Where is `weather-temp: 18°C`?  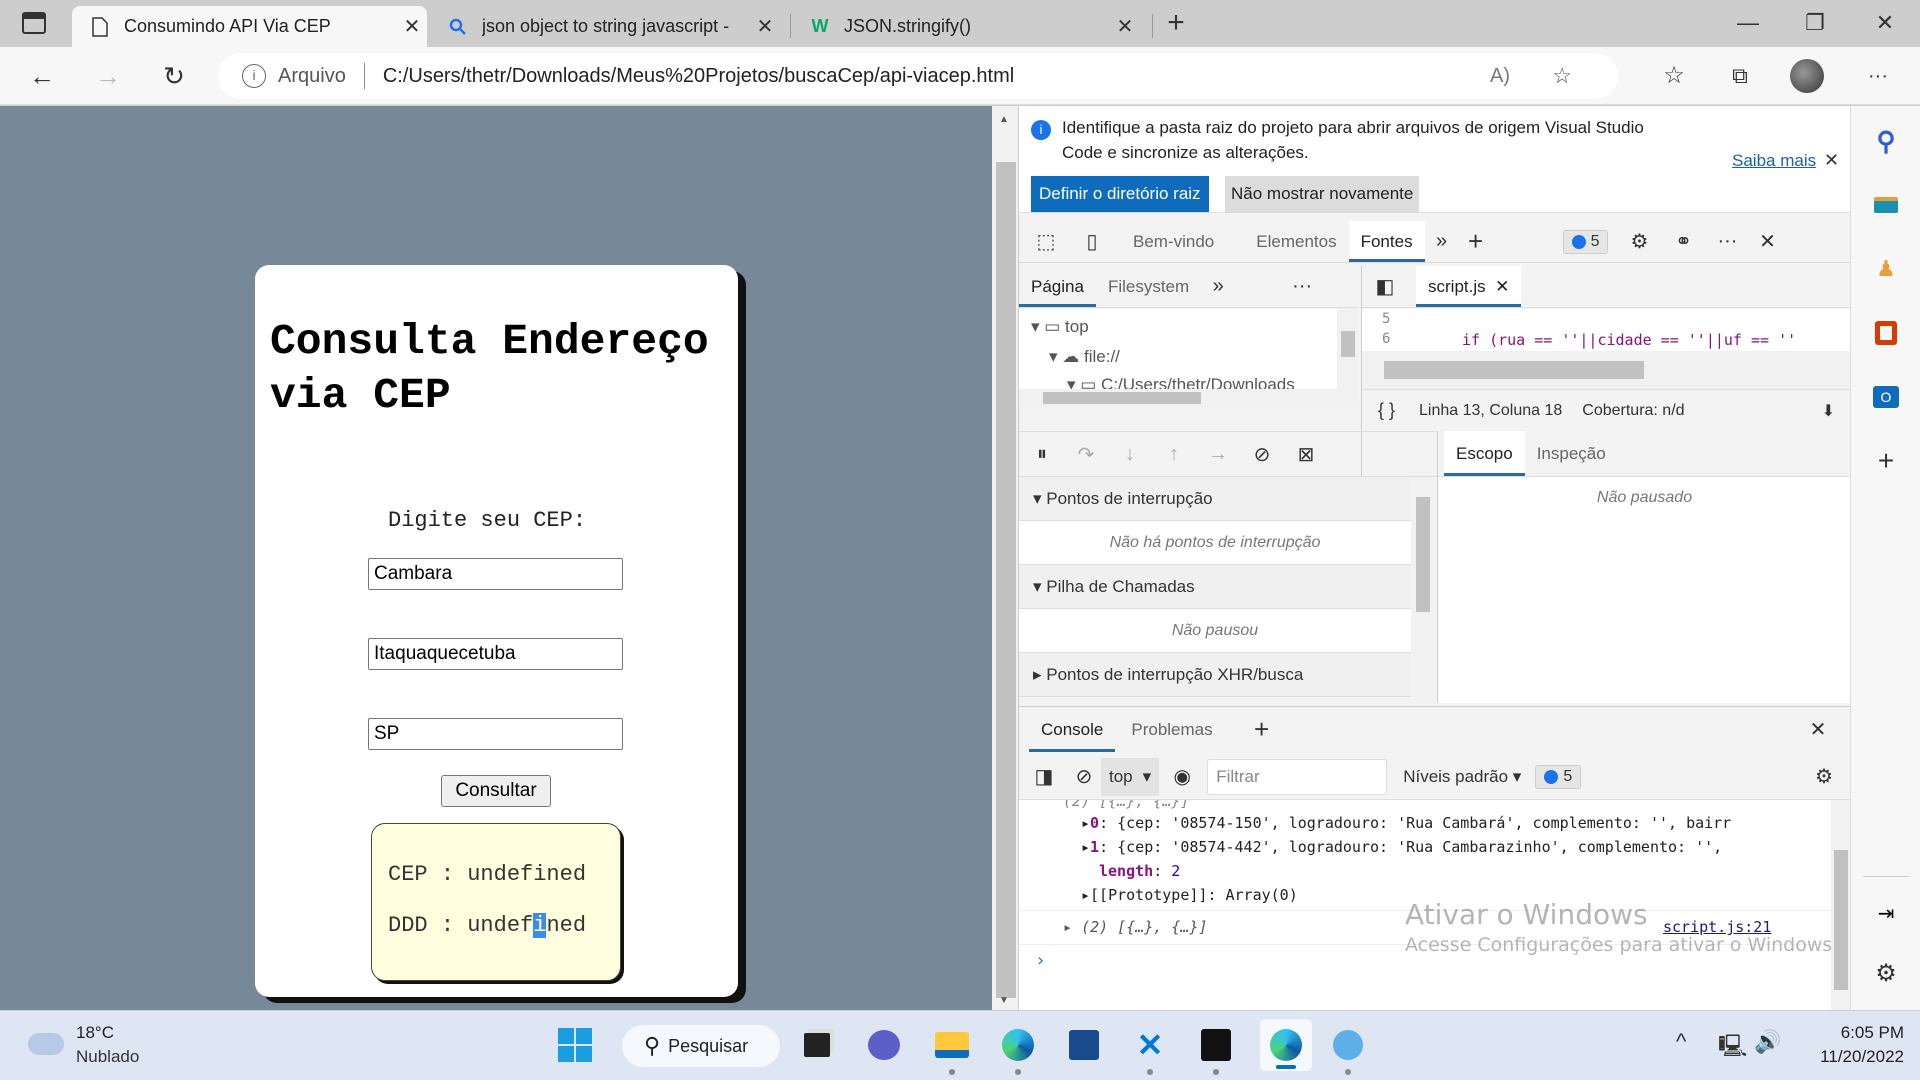
weather-temp: 18°C is located at coordinates (95, 1033).